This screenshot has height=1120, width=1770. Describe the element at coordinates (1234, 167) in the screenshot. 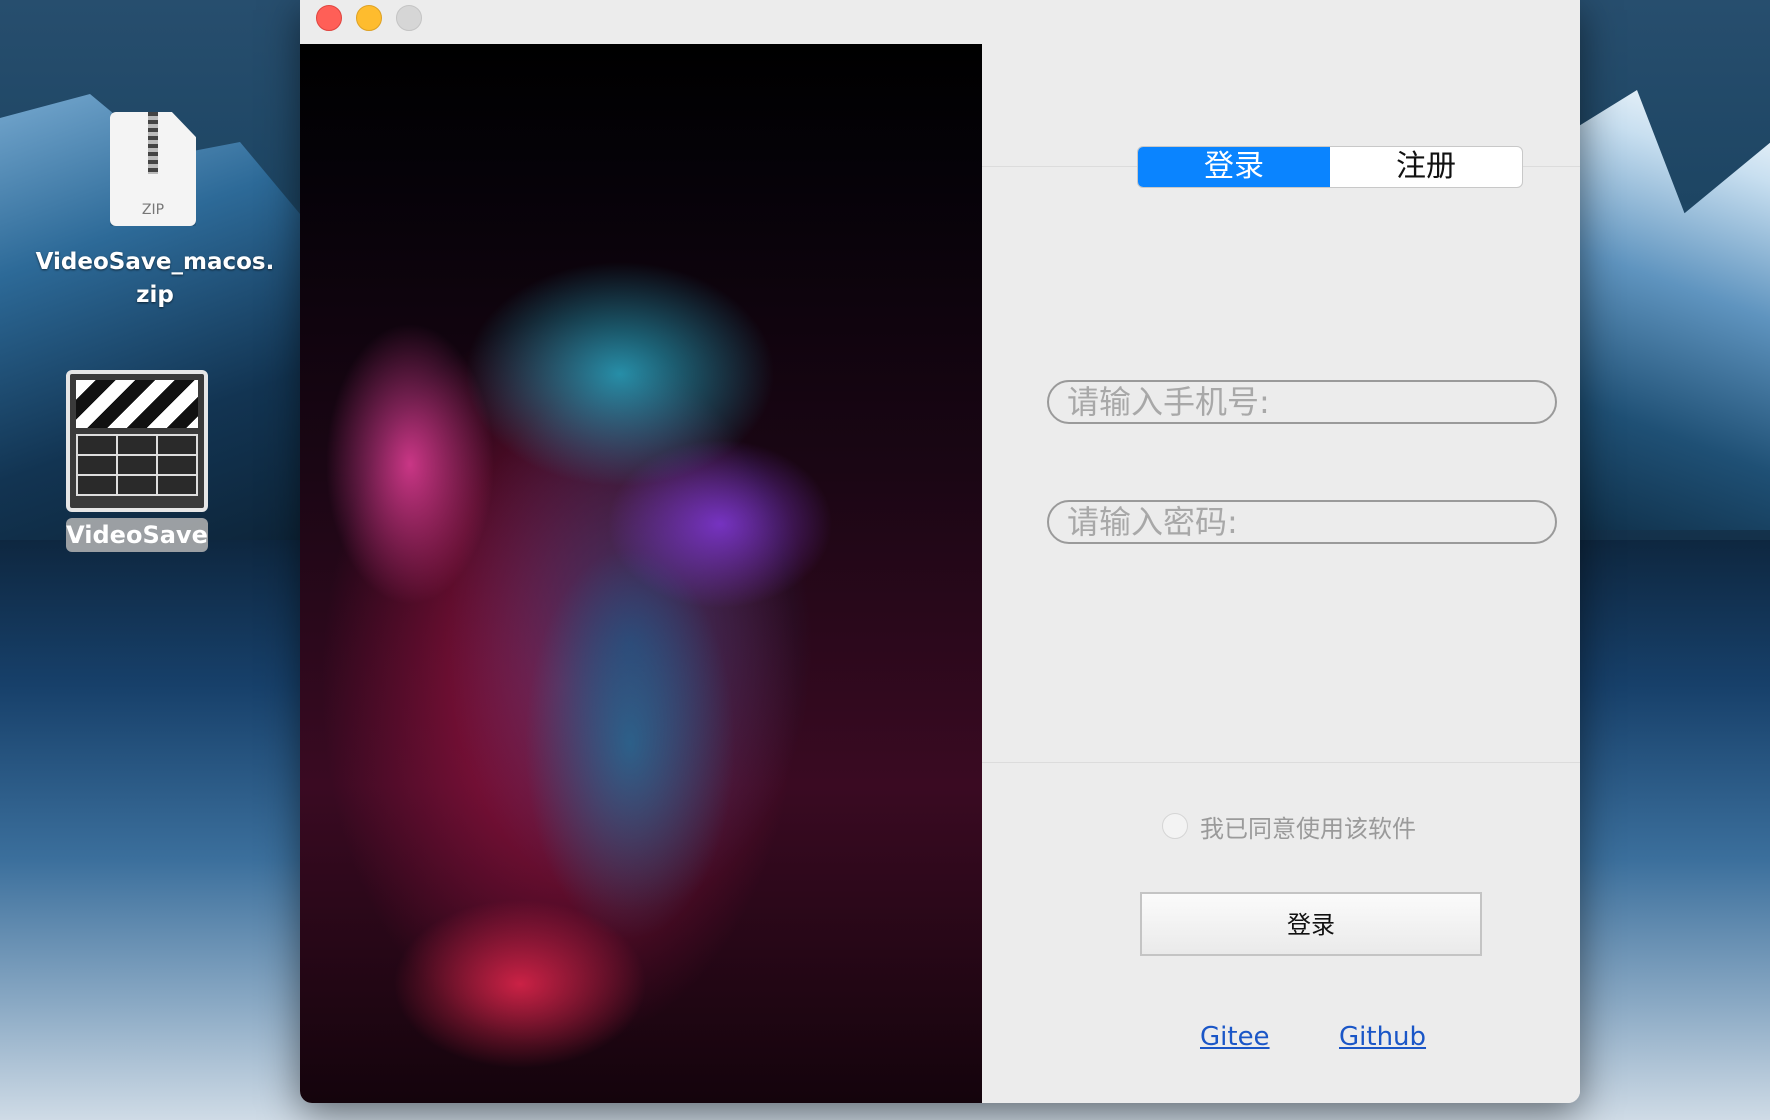

I see `tab-login: 登录` at that location.